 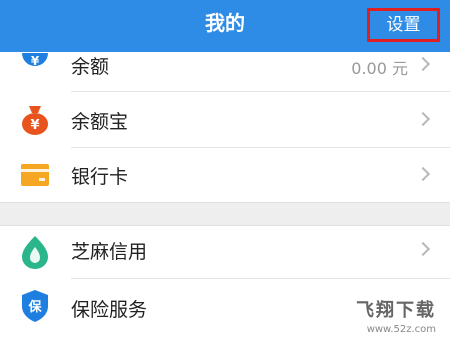 I want to click on list-item-label: 银行卡, so click(x=100, y=177).